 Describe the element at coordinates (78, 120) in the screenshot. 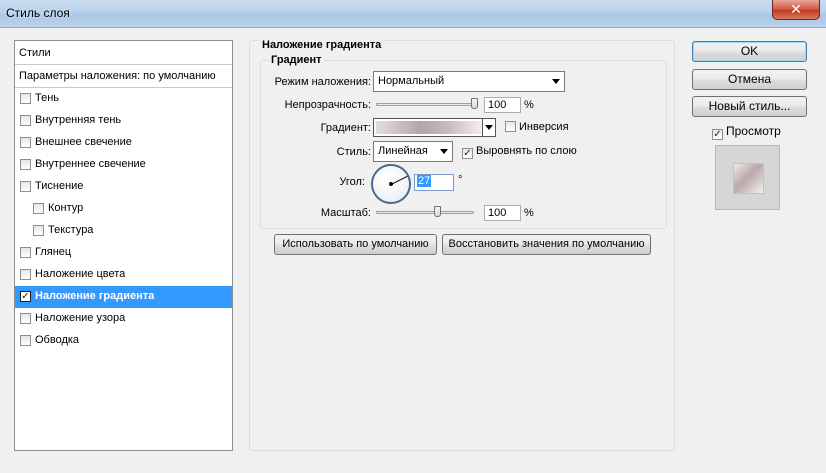

I see `style-item-label: Внутренняя тень` at that location.